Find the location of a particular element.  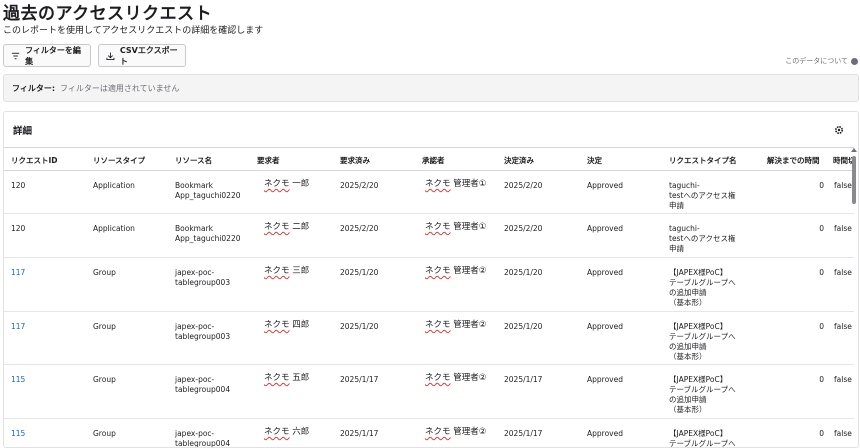

column-header-requester: 要求者 is located at coordinates (268, 160).